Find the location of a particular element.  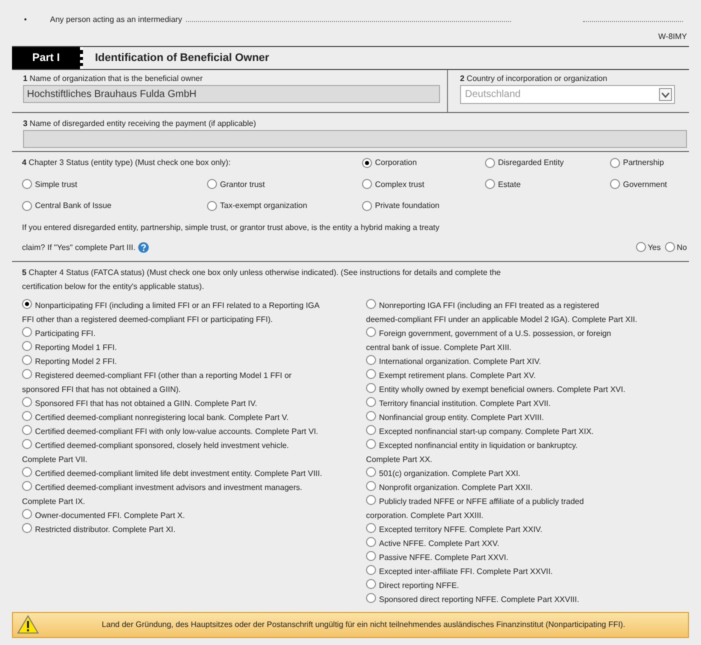

field-label: 3 Name of disregarded entity receiving the payment (if applicable) is located at coordinates (140, 124).